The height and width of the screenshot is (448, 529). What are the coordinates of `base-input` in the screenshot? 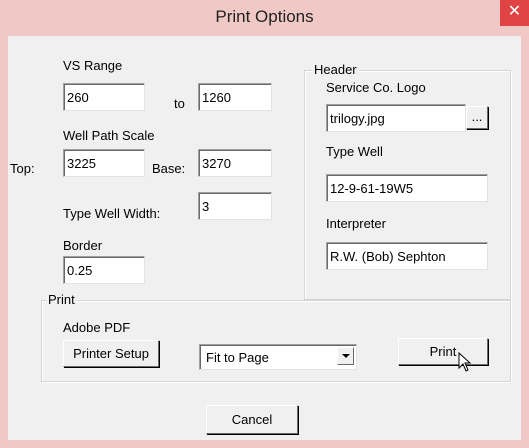 It's located at (235, 163).